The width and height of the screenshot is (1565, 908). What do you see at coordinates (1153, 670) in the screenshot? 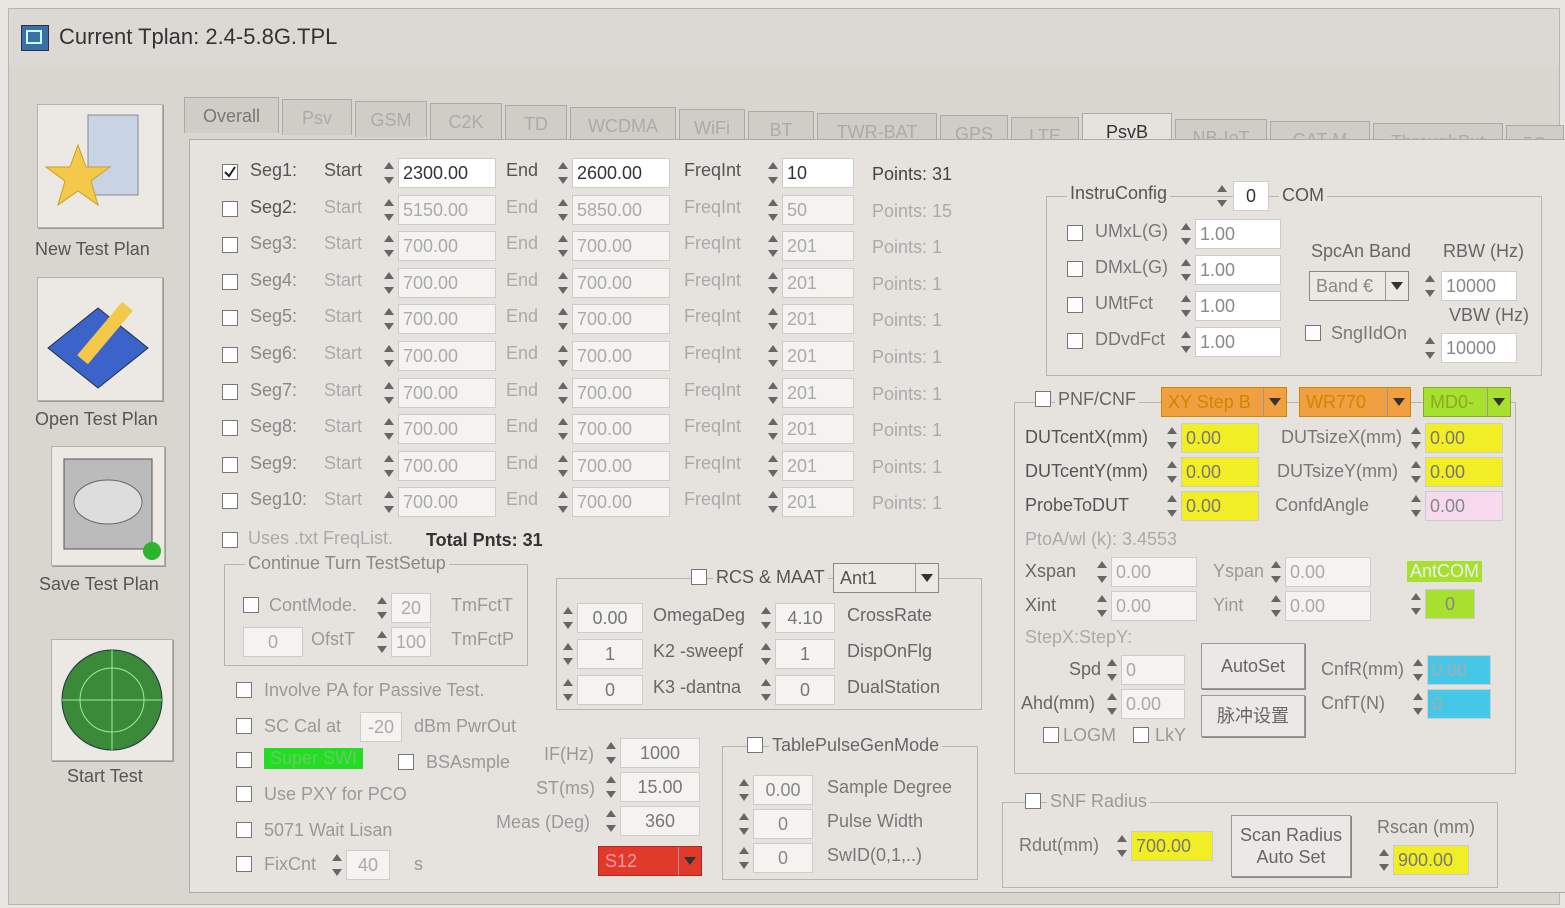
I see `spd-field: 0` at bounding box center [1153, 670].